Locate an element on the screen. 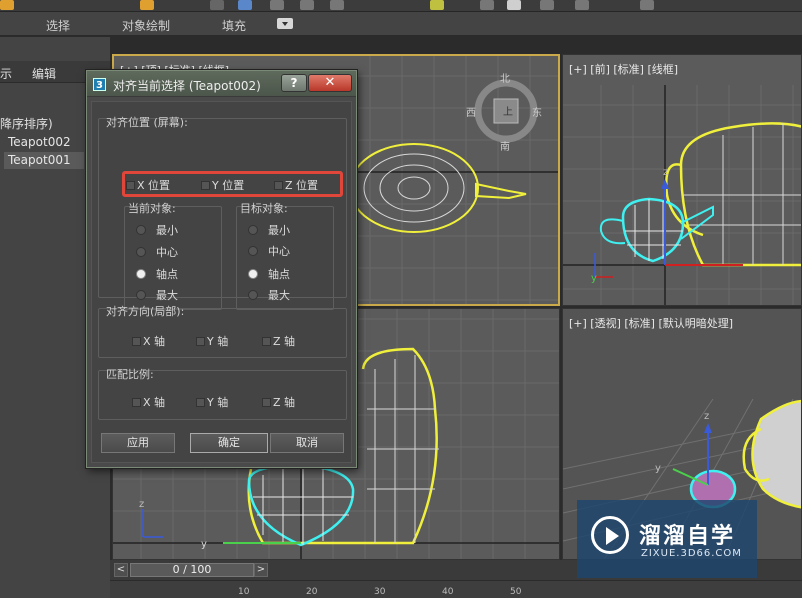  viewport-front: z y [+] [前] [标准] [线框] is located at coordinates (682, 180).